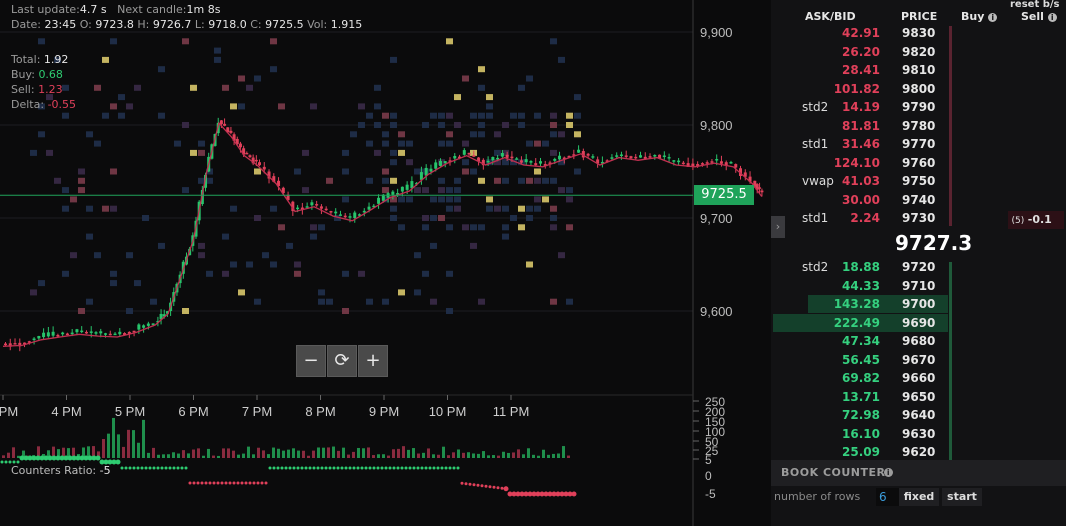 The width and height of the screenshot is (1066, 526). What do you see at coordinates (918, 126) in the screenshot?
I see `ask-row: 81.81 9780` at bounding box center [918, 126].